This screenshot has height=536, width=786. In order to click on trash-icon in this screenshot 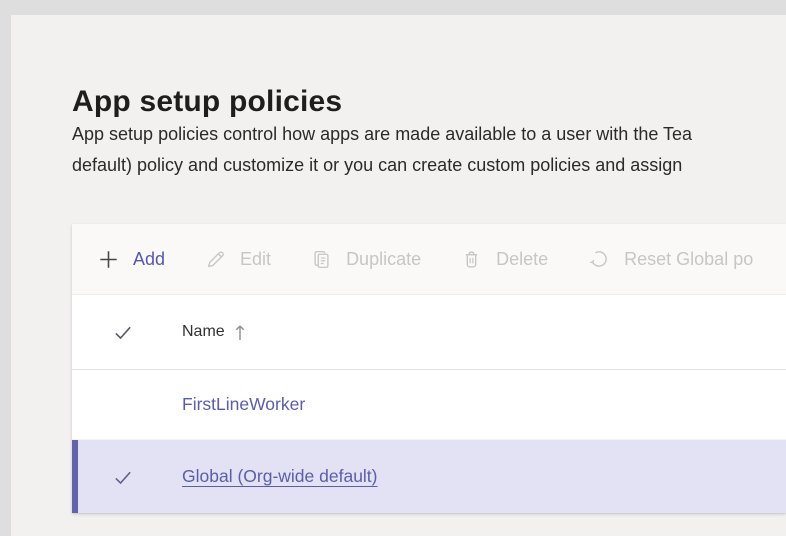, I will do `click(471, 259)`.